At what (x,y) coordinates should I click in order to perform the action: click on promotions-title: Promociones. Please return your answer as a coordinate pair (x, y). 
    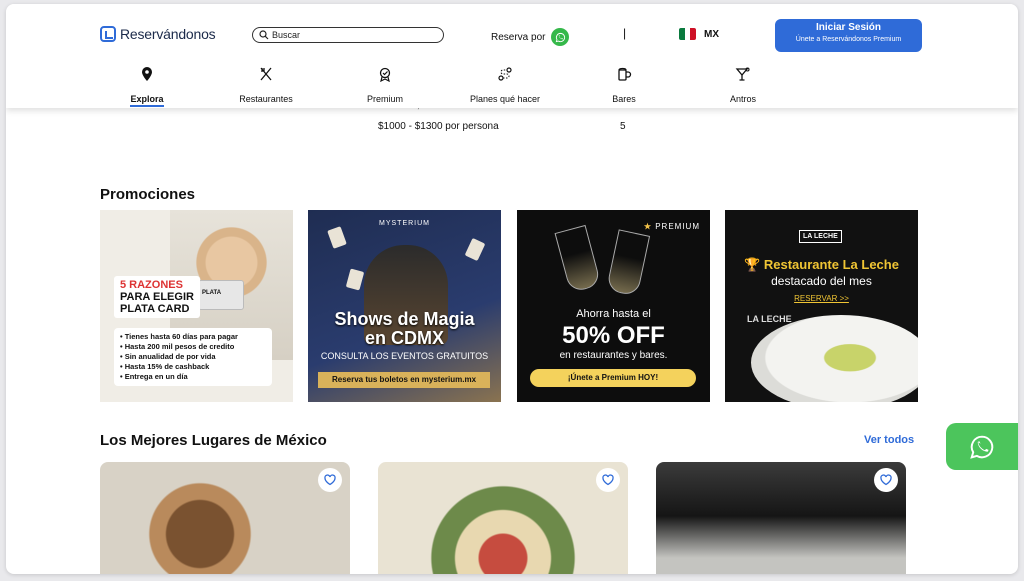
    Looking at the image, I should click on (148, 194).